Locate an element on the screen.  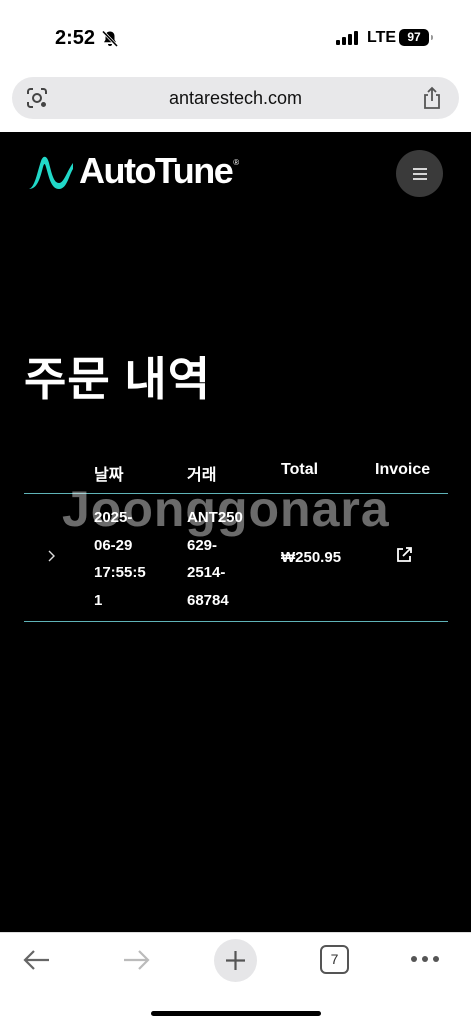
new-tab-button is located at coordinates (235, 960).